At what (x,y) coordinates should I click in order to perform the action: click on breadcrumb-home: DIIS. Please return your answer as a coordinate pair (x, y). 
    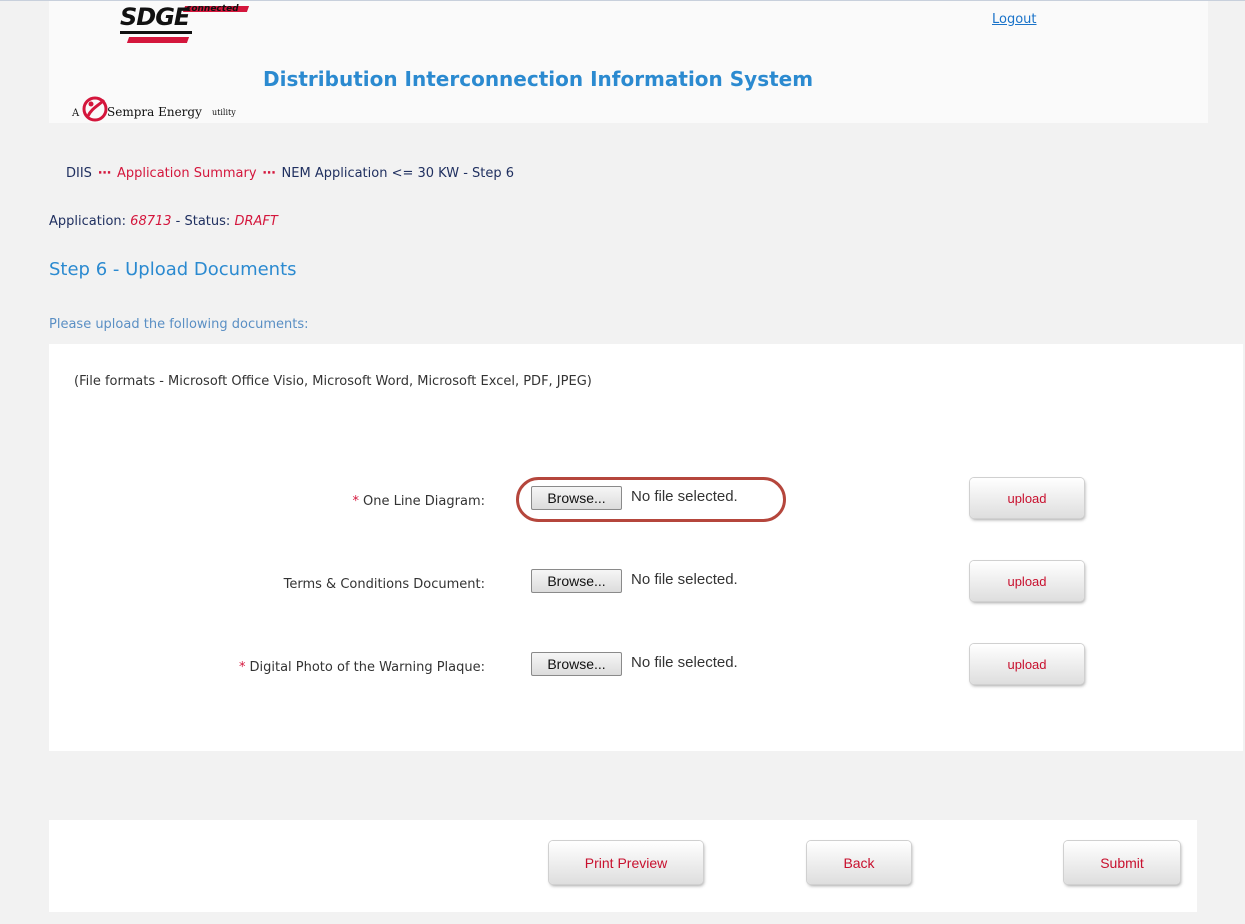
    Looking at the image, I should click on (79, 173).